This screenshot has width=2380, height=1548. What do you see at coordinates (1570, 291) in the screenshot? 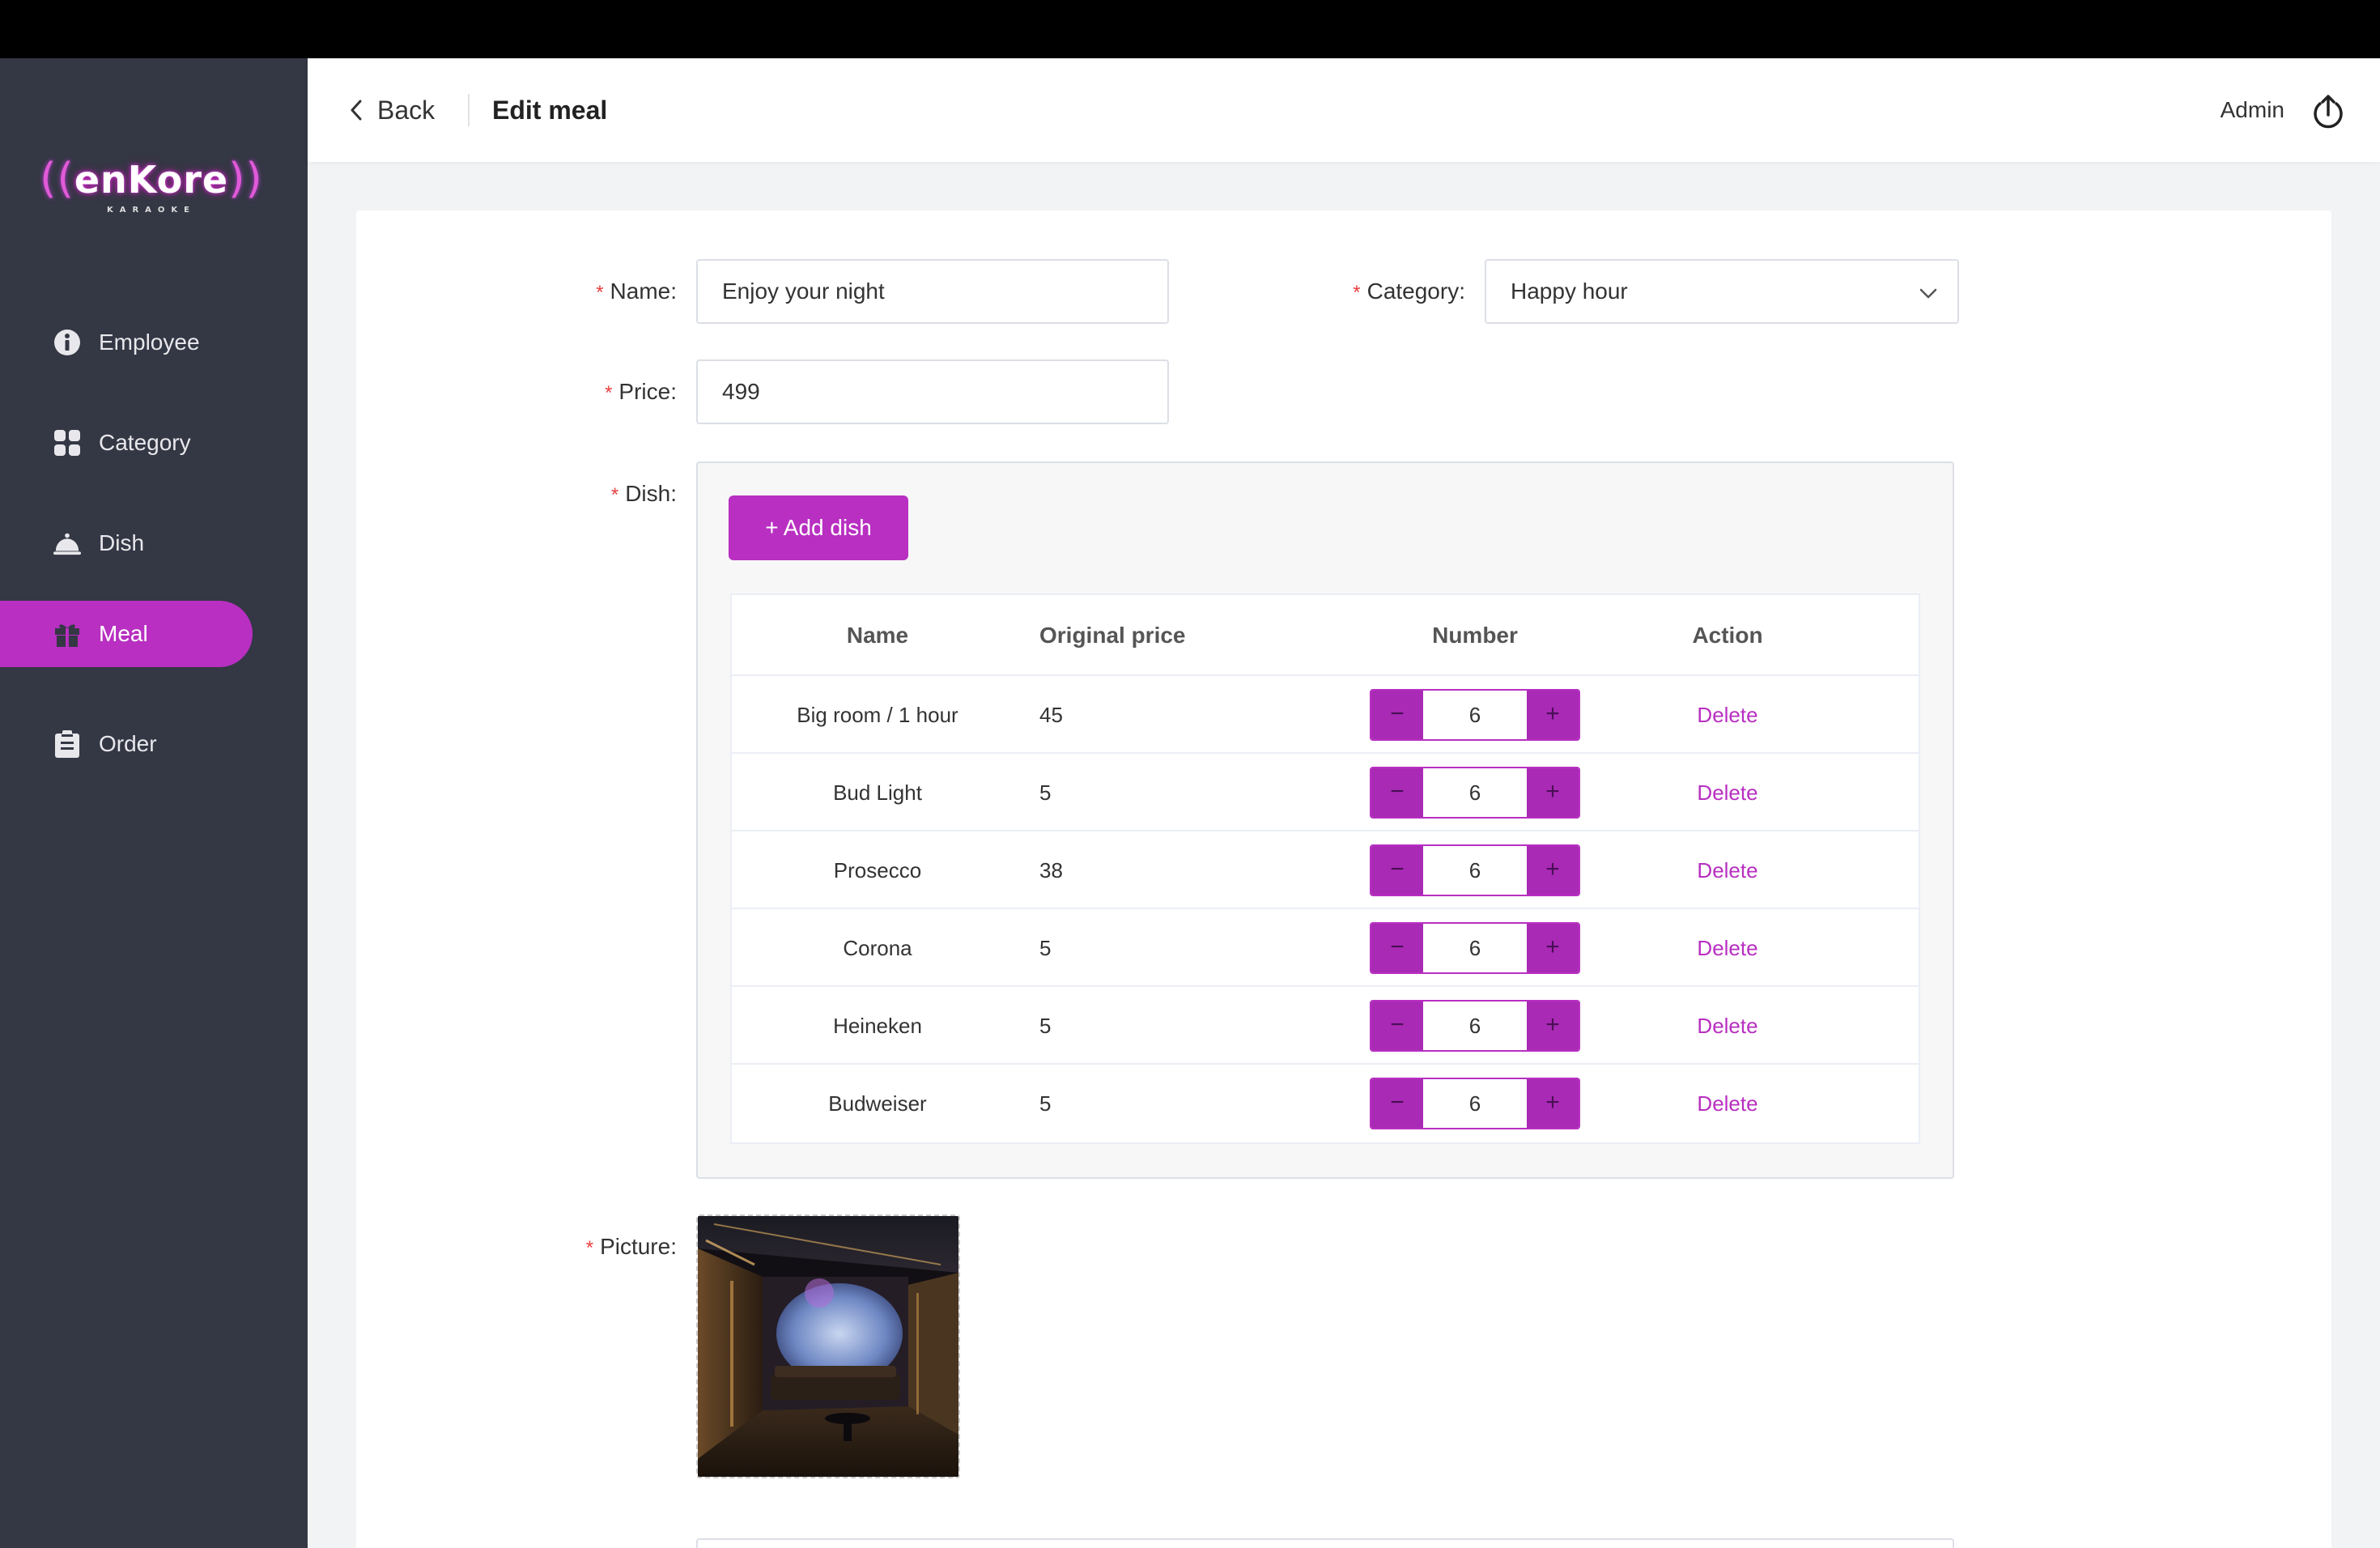
I see `category-selected-value: Happy hour` at bounding box center [1570, 291].